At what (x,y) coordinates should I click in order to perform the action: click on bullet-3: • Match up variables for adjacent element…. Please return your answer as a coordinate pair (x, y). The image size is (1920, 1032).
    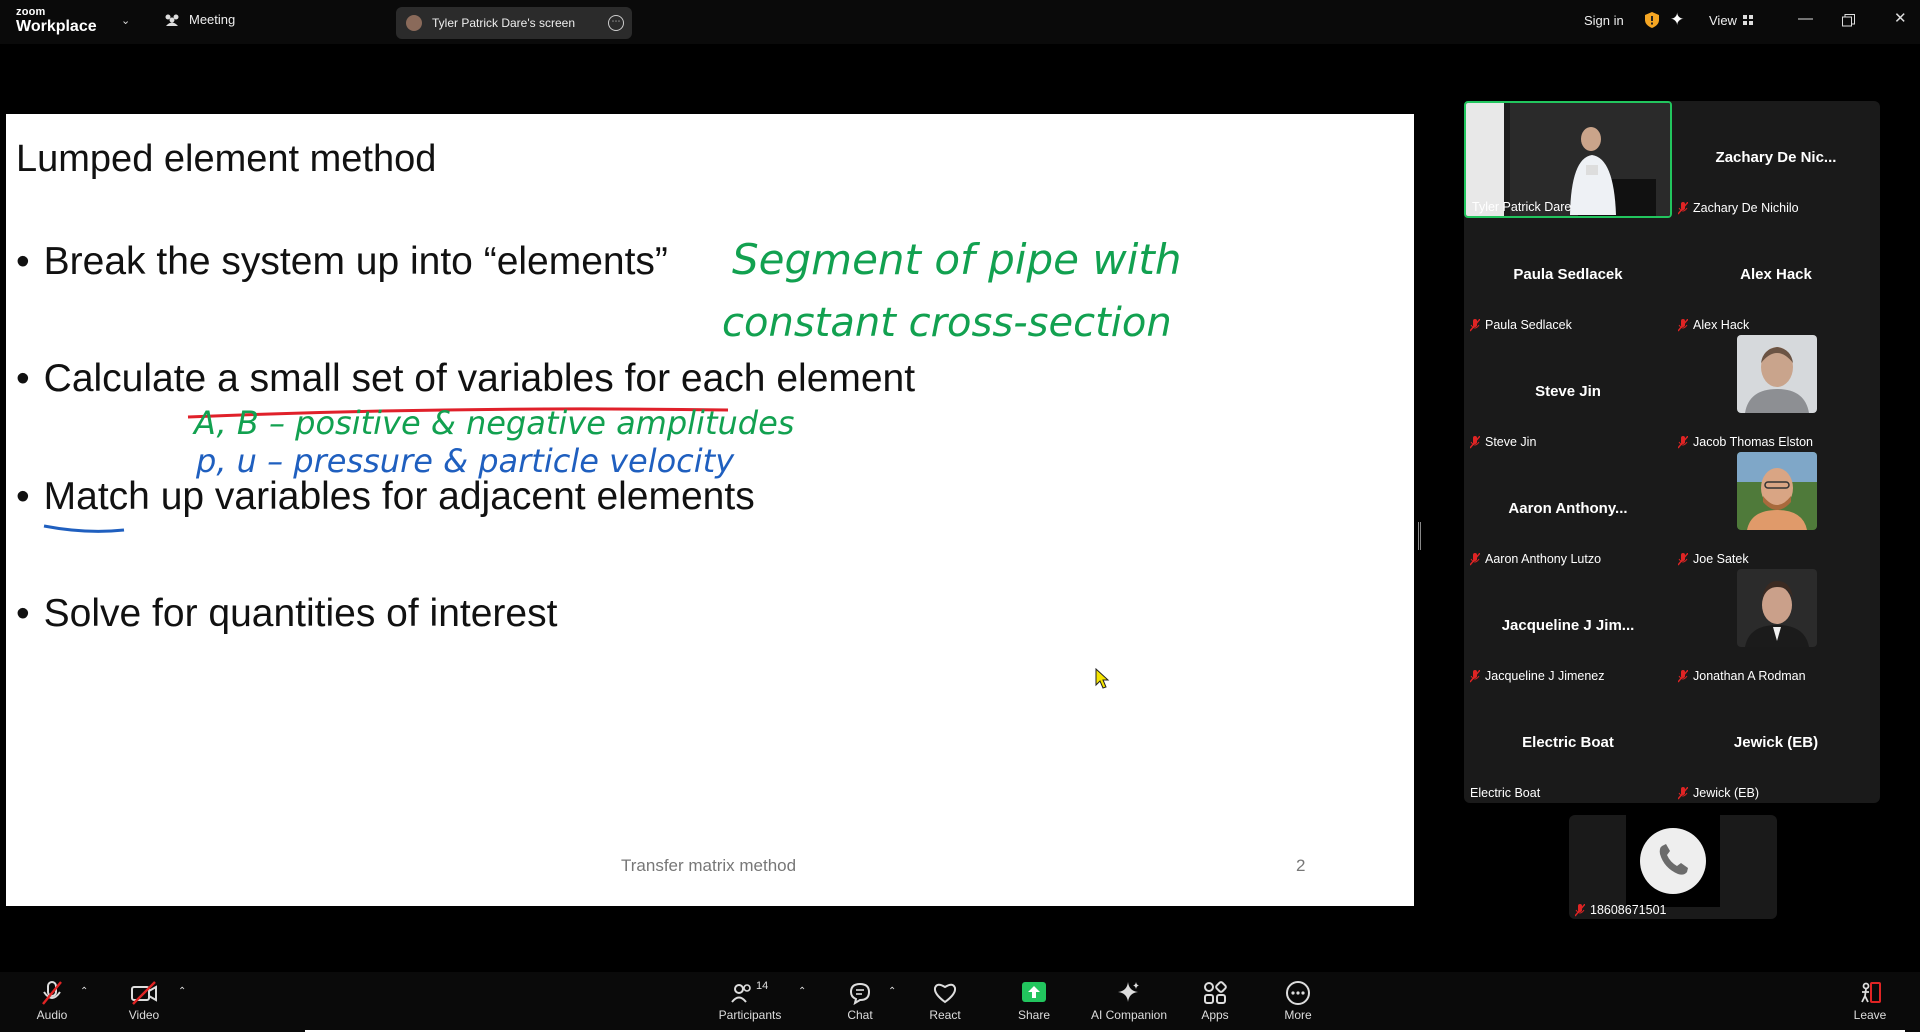
    Looking at the image, I should click on (385, 496).